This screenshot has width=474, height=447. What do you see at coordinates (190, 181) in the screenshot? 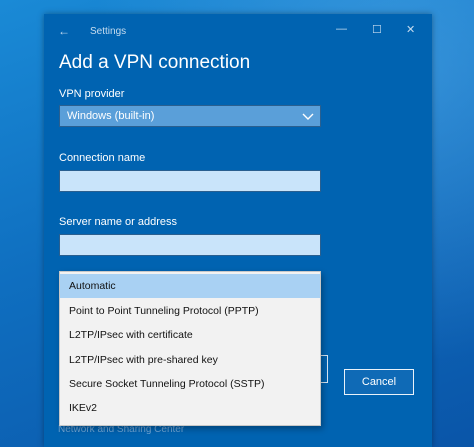
I see `connection-name-input` at bounding box center [190, 181].